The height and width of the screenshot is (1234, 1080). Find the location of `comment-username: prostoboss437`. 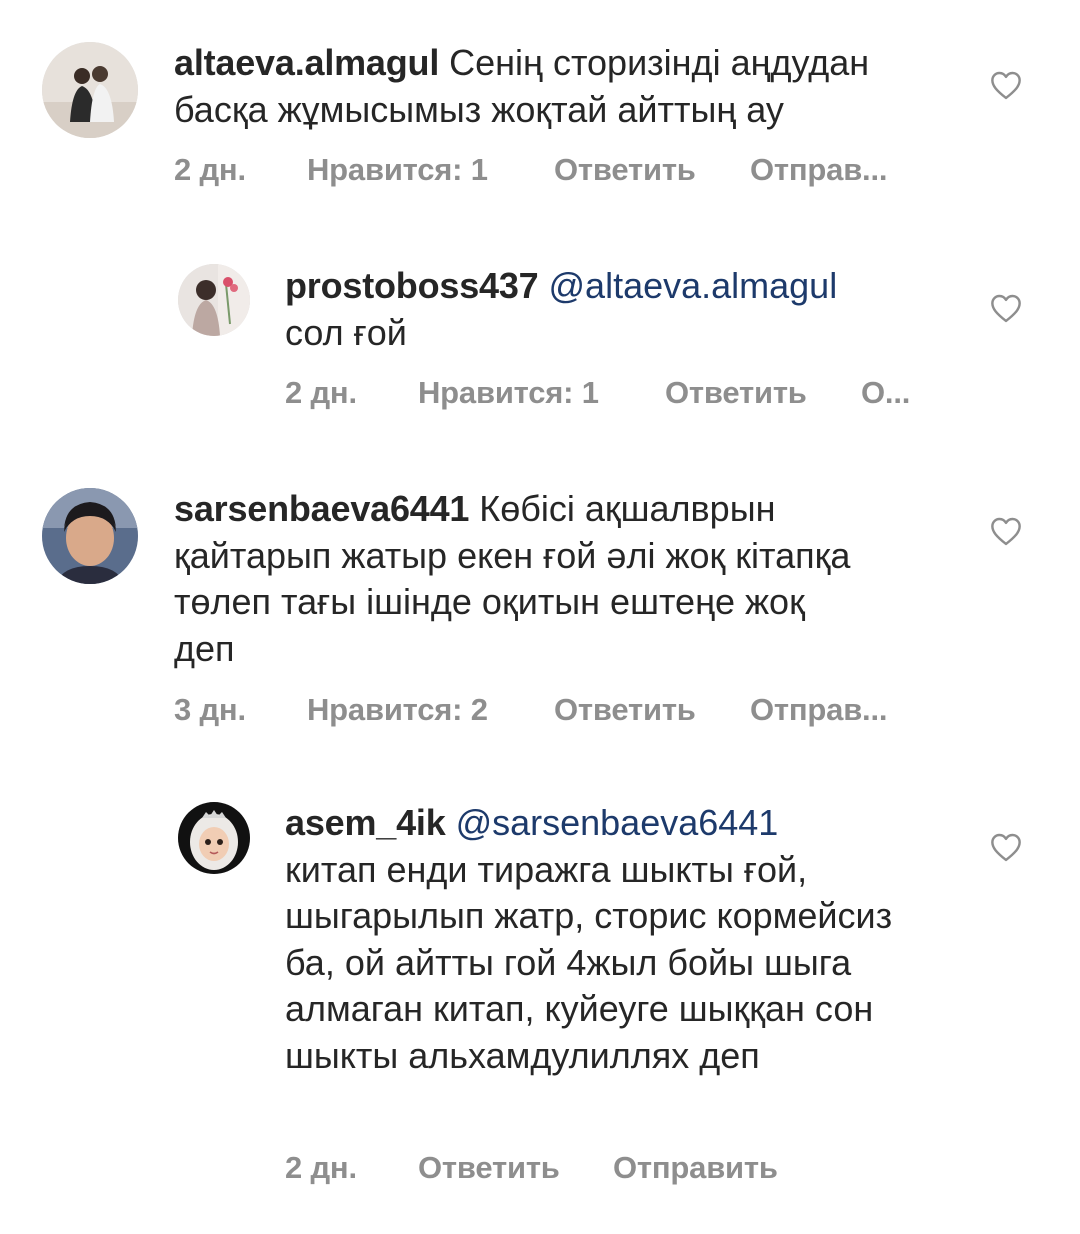

comment-username: prostoboss437 is located at coordinates (412, 285).